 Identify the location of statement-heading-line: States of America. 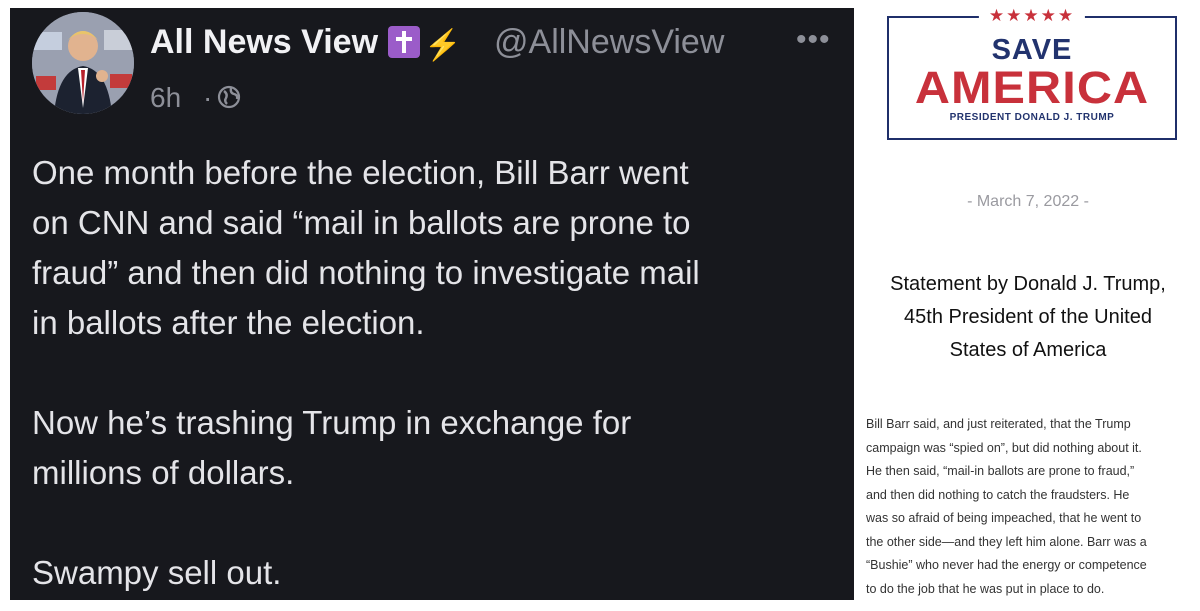
(1028, 350).